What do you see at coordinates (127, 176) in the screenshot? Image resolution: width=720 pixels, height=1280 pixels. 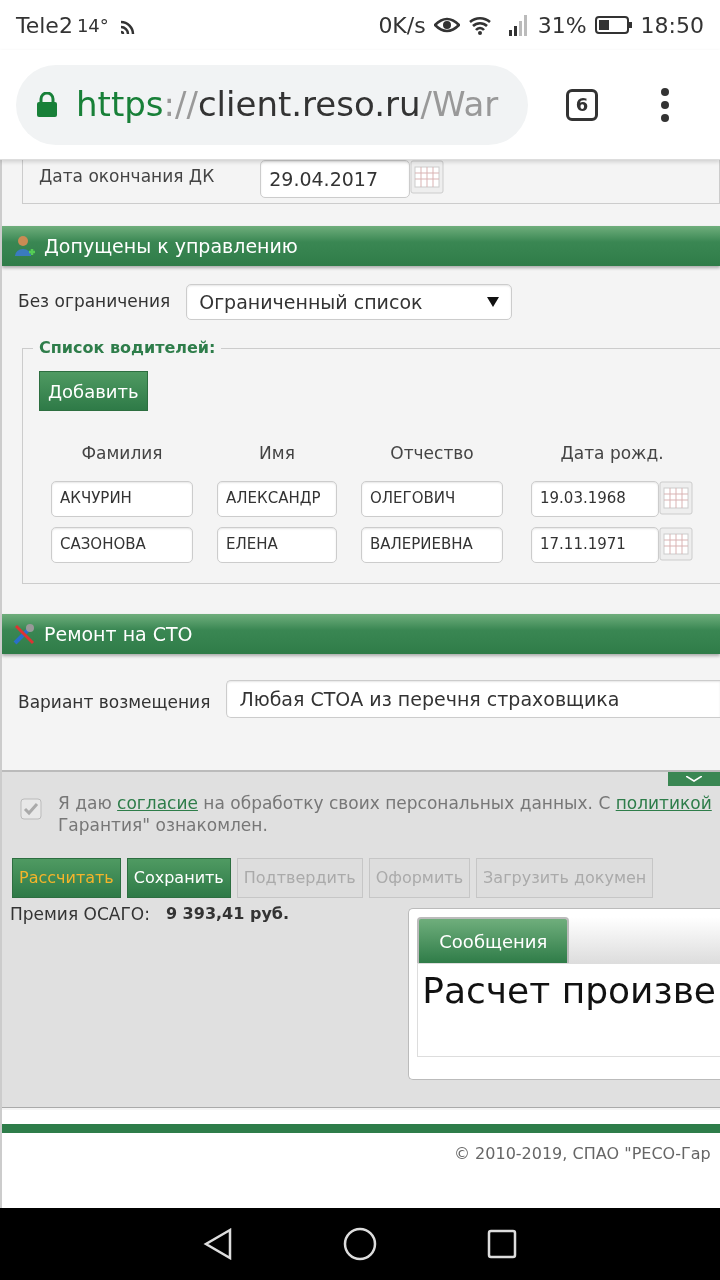 I see `field-label: Дата окончания ДК` at bounding box center [127, 176].